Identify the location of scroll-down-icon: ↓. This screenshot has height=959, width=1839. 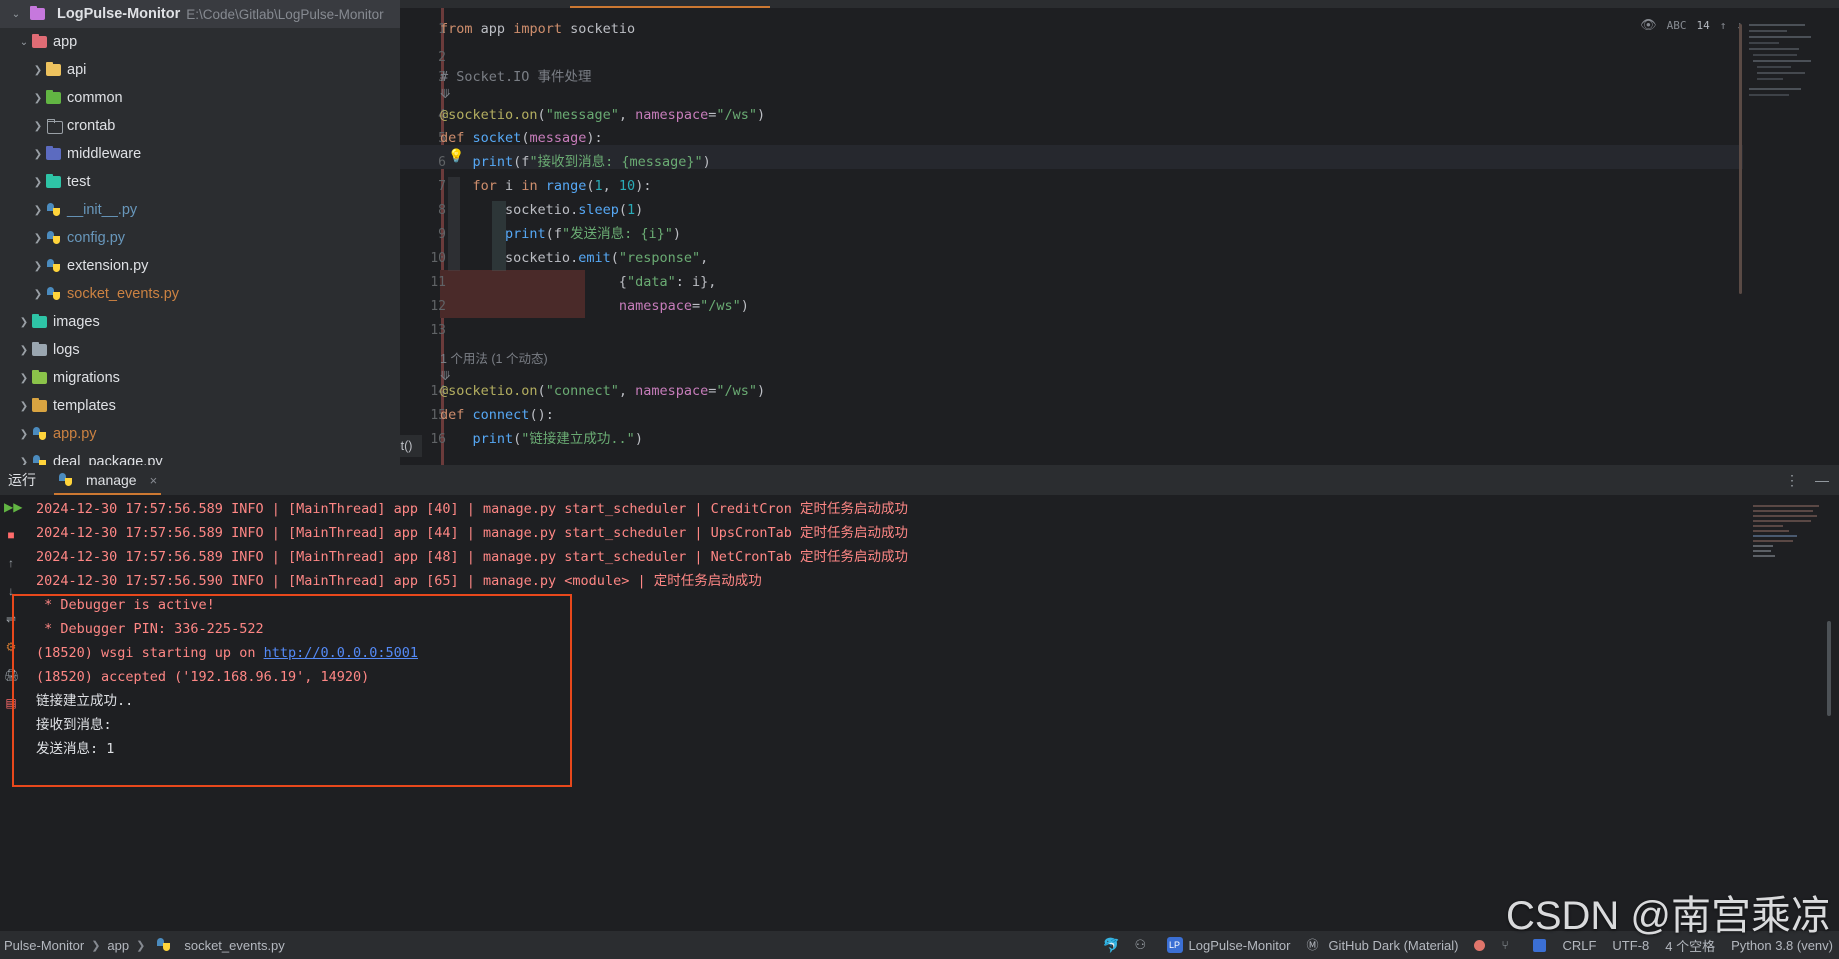
(11, 591).